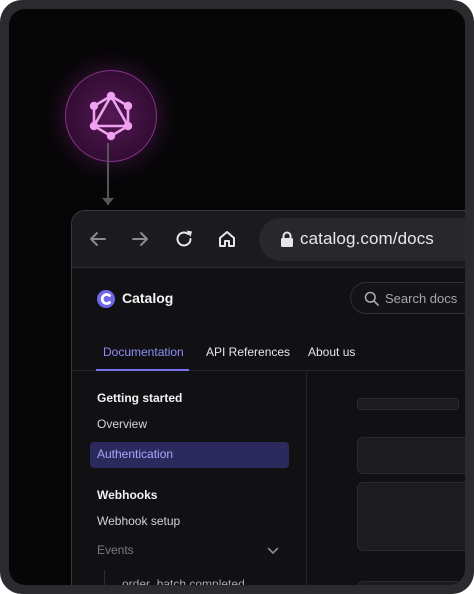  I want to click on chevron-down-icon, so click(273, 551).